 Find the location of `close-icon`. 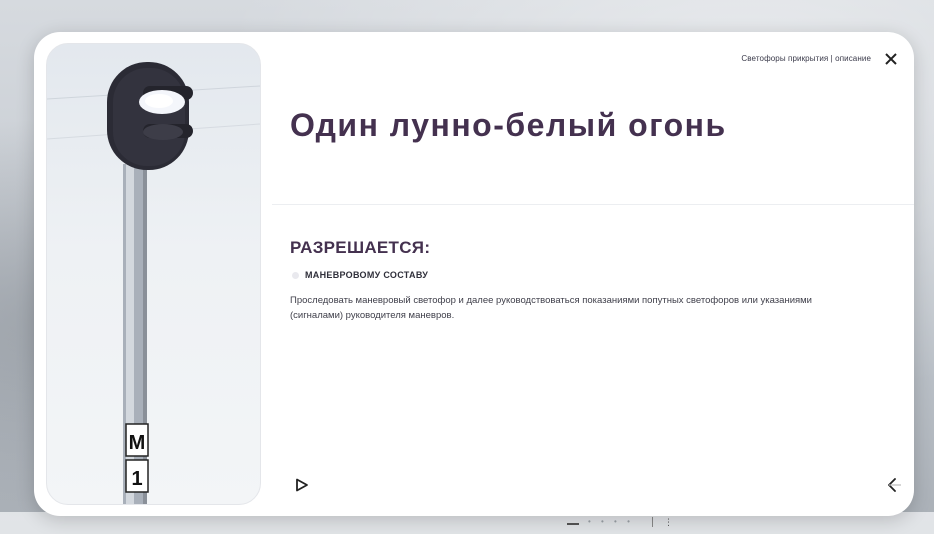

close-icon is located at coordinates (891, 59).